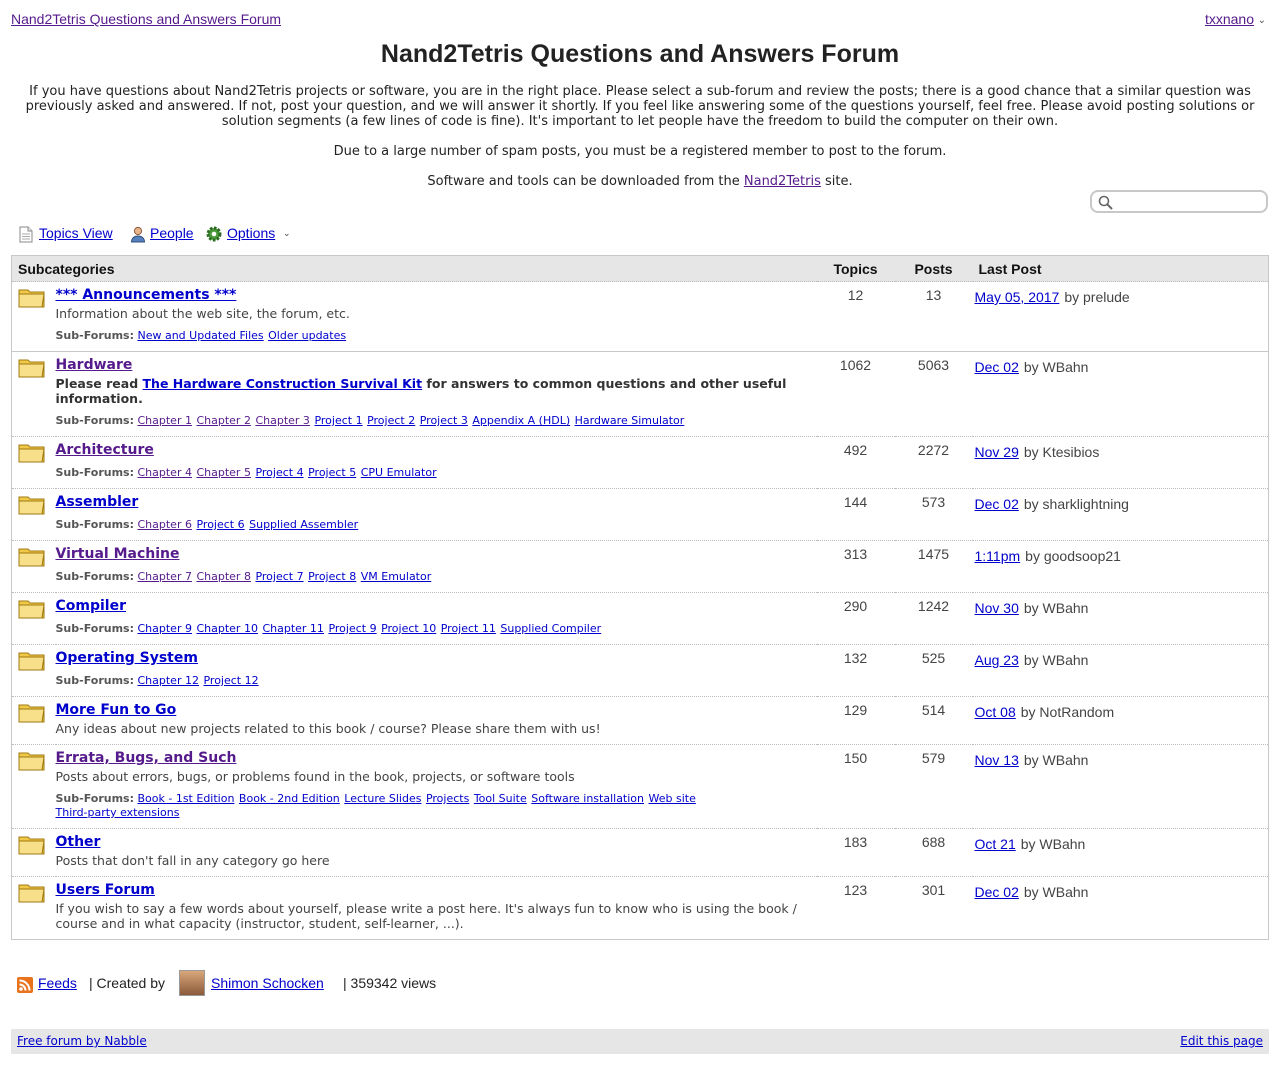  Describe the element at coordinates (468, 628) in the screenshot. I see `sub-forum-link: Project 11` at that location.